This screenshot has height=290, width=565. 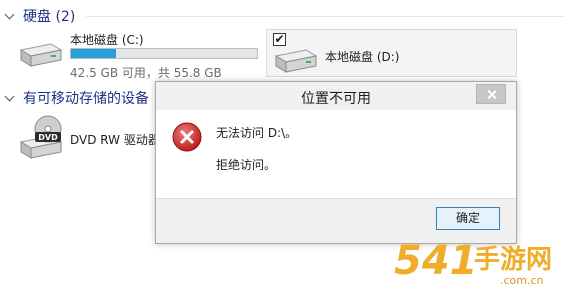 What do you see at coordinates (491, 94) in the screenshot?
I see `close-icon` at bounding box center [491, 94].